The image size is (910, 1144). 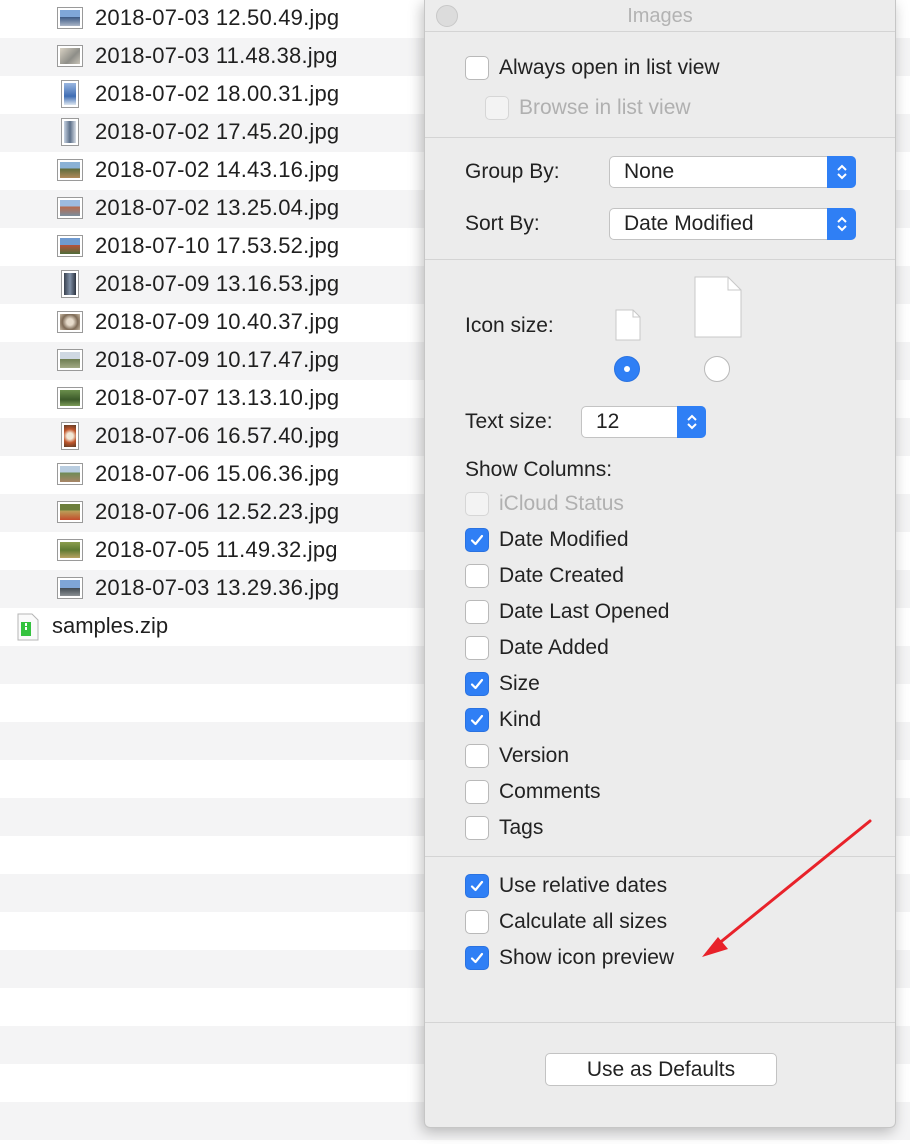 What do you see at coordinates (217, 321) in the screenshot?
I see `file-name: 2018-07-09 10.40.37.jpg` at bounding box center [217, 321].